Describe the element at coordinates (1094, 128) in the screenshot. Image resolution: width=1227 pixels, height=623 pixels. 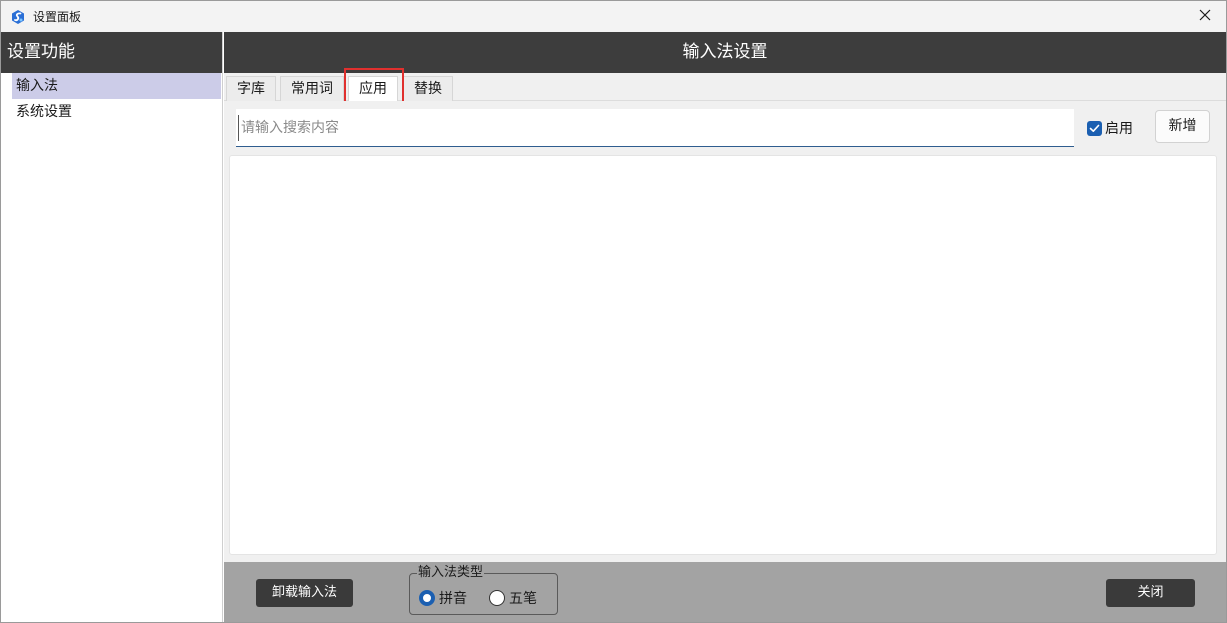
I see `checkbox-checked-icon` at that location.